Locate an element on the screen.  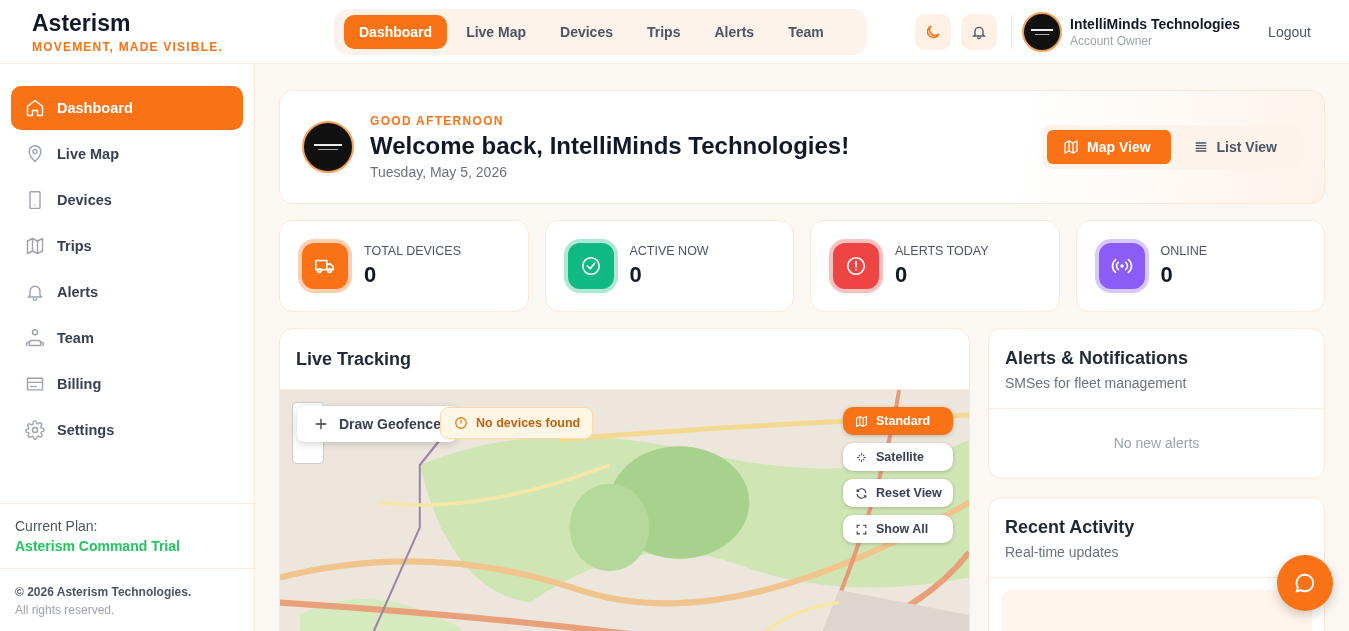
user-role: Account Owner is located at coordinates (1112, 40).